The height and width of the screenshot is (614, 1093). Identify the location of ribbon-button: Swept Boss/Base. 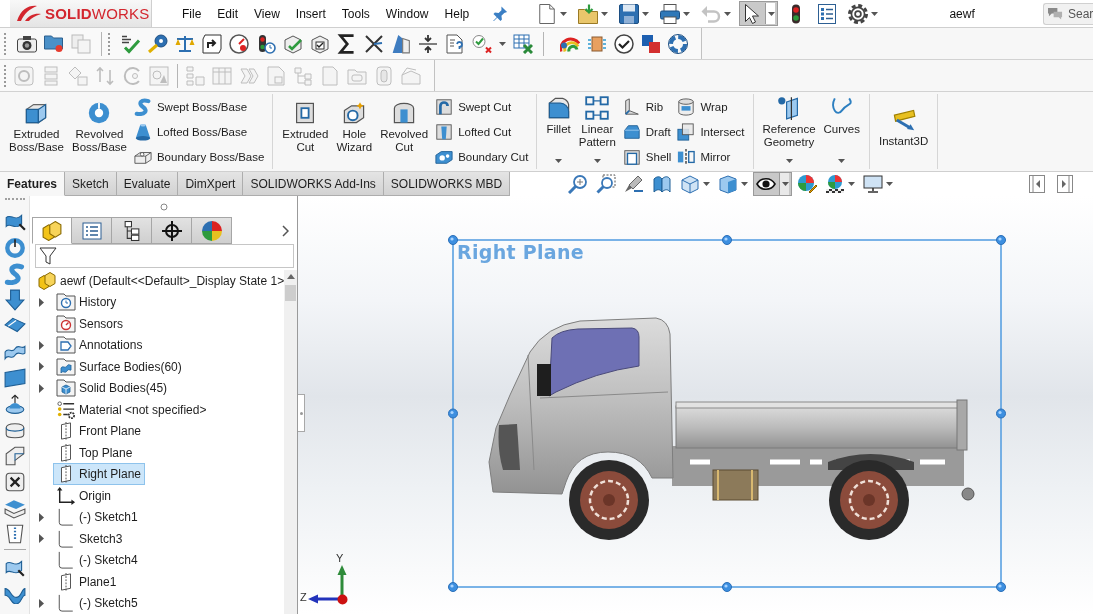
(199, 106).